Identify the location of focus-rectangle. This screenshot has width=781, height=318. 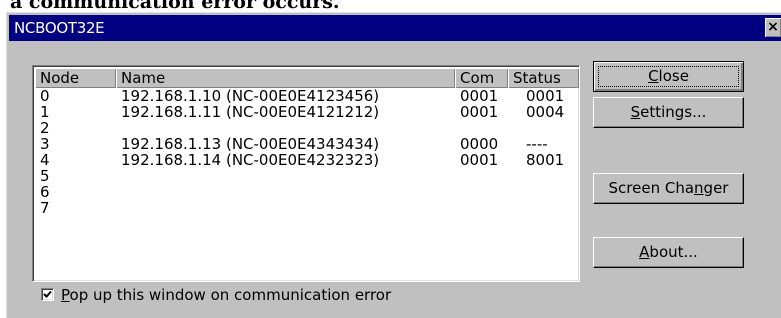
(668, 76).